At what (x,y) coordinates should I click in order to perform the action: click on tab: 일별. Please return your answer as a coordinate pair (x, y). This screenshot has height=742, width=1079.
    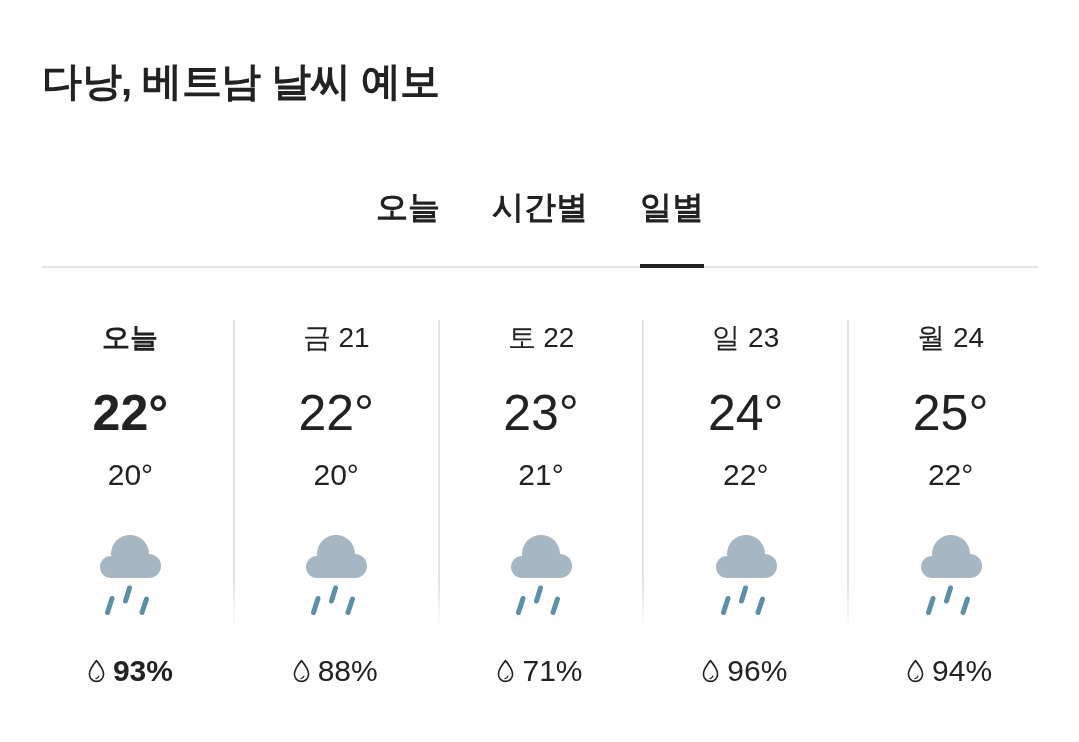
    Looking at the image, I should click on (672, 227).